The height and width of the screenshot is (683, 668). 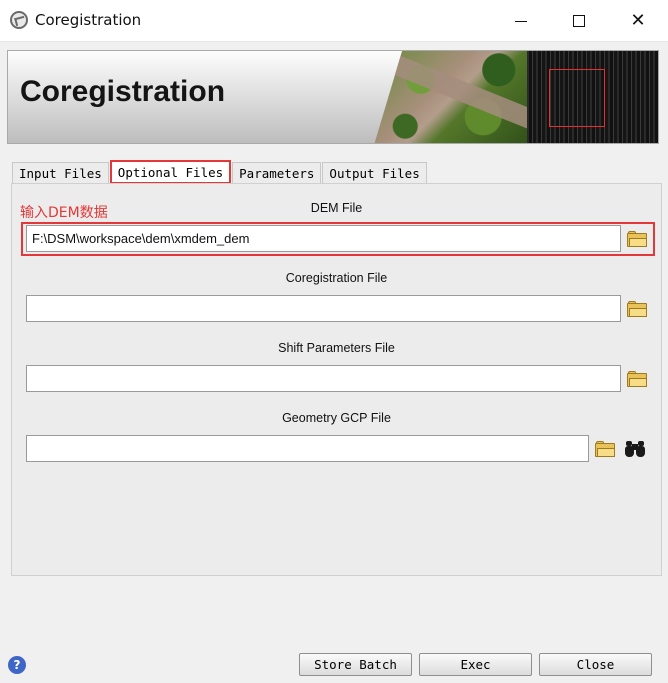 I want to click on binoculars-icon, so click(x=635, y=449).